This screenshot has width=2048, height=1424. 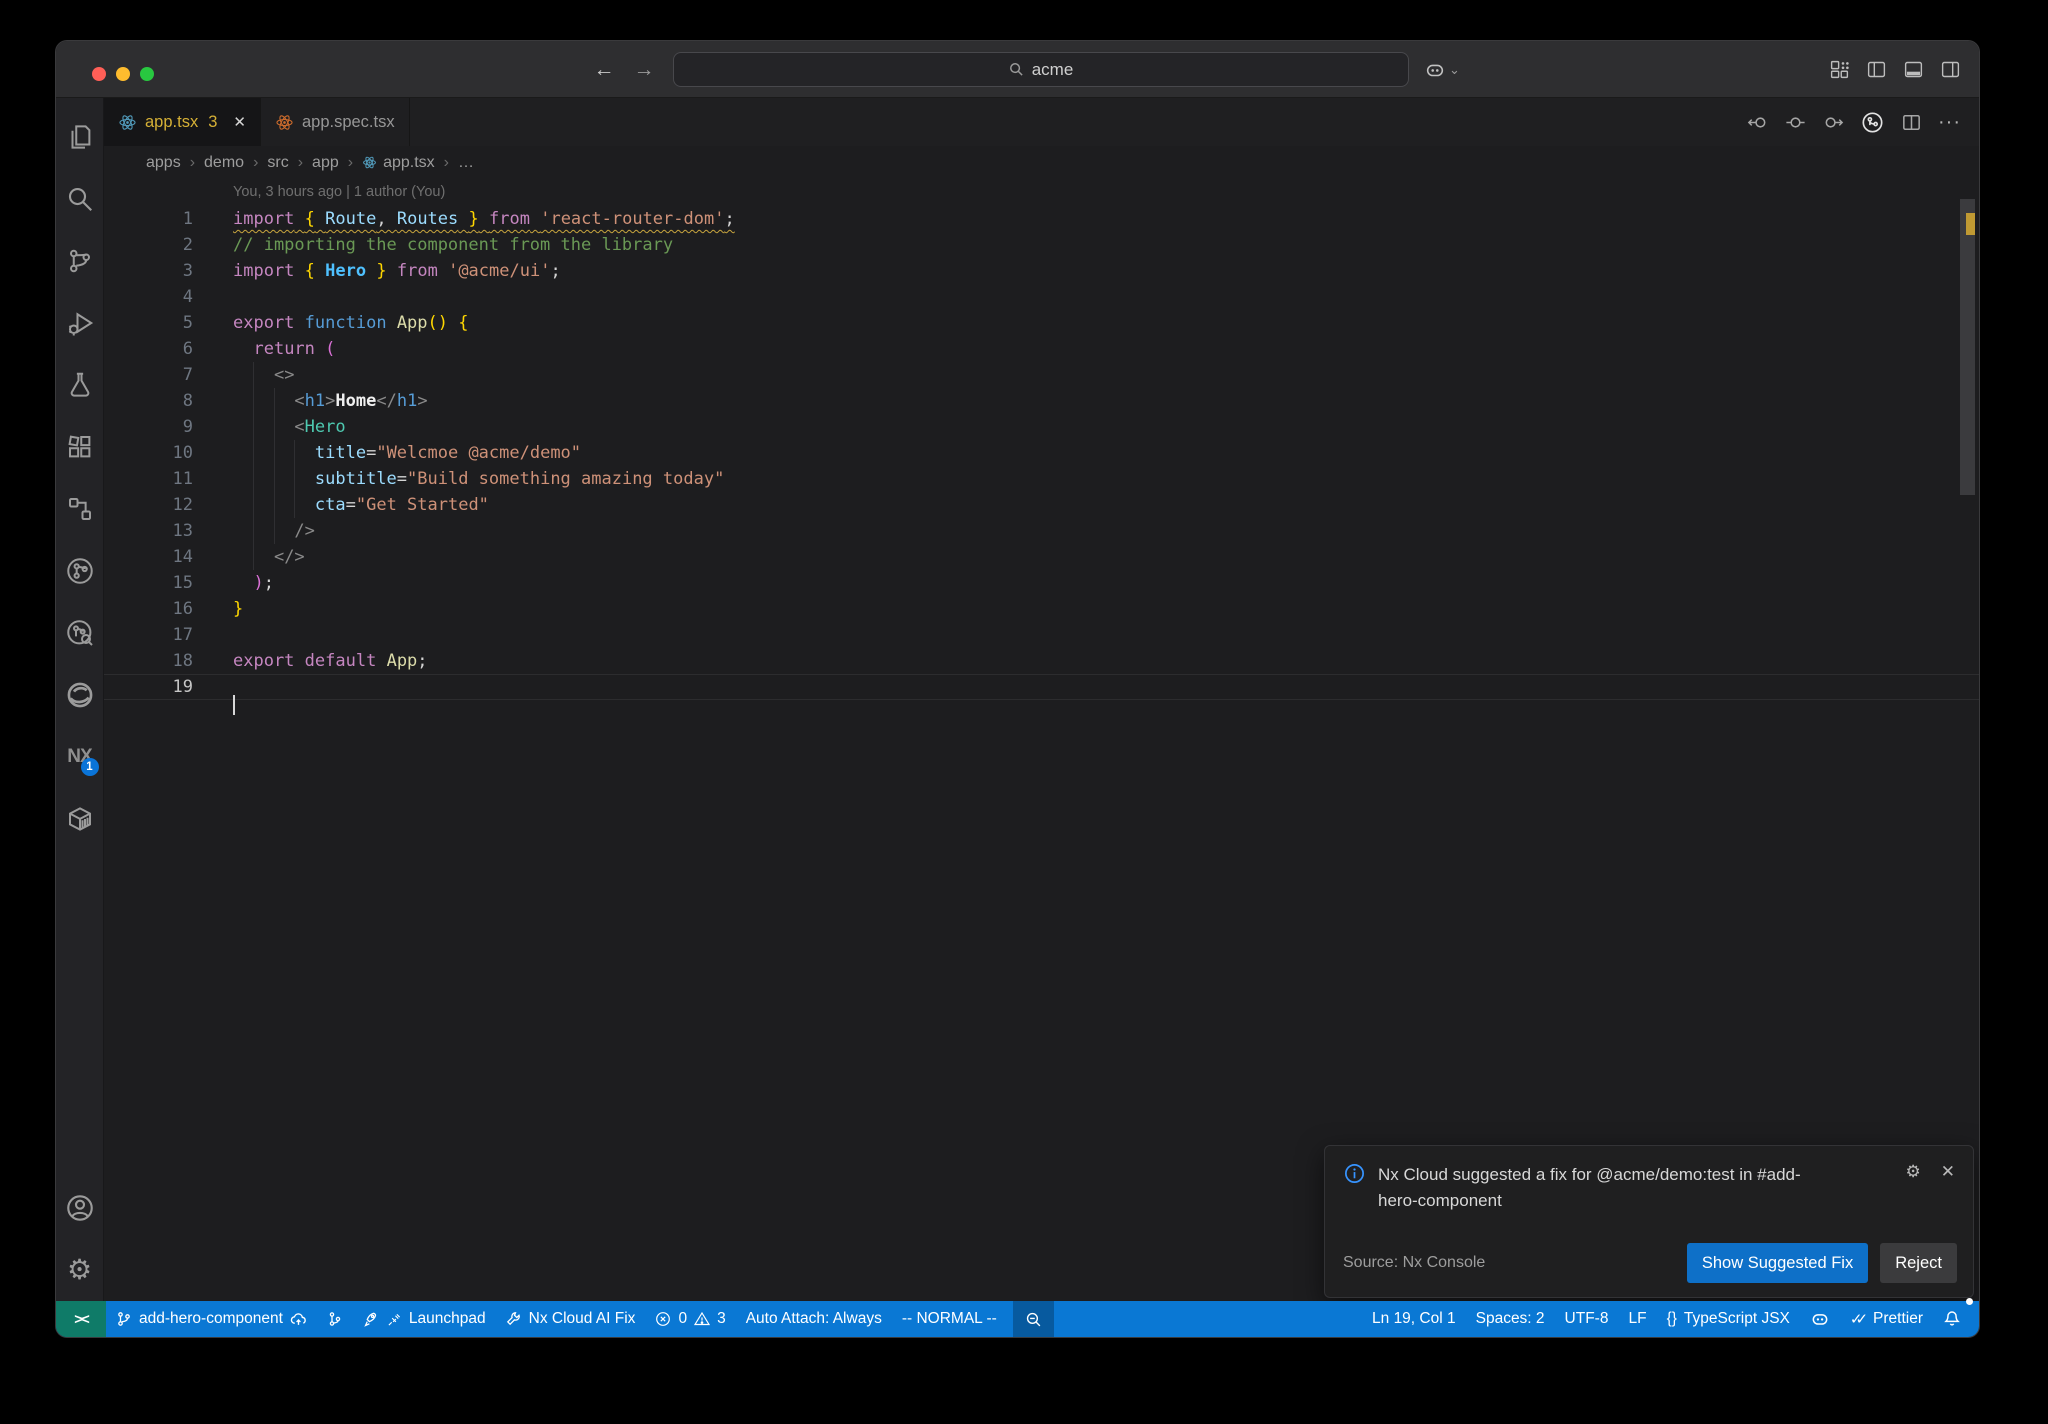 What do you see at coordinates (148, 505) in the screenshot?
I see `line-number: 12` at bounding box center [148, 505].